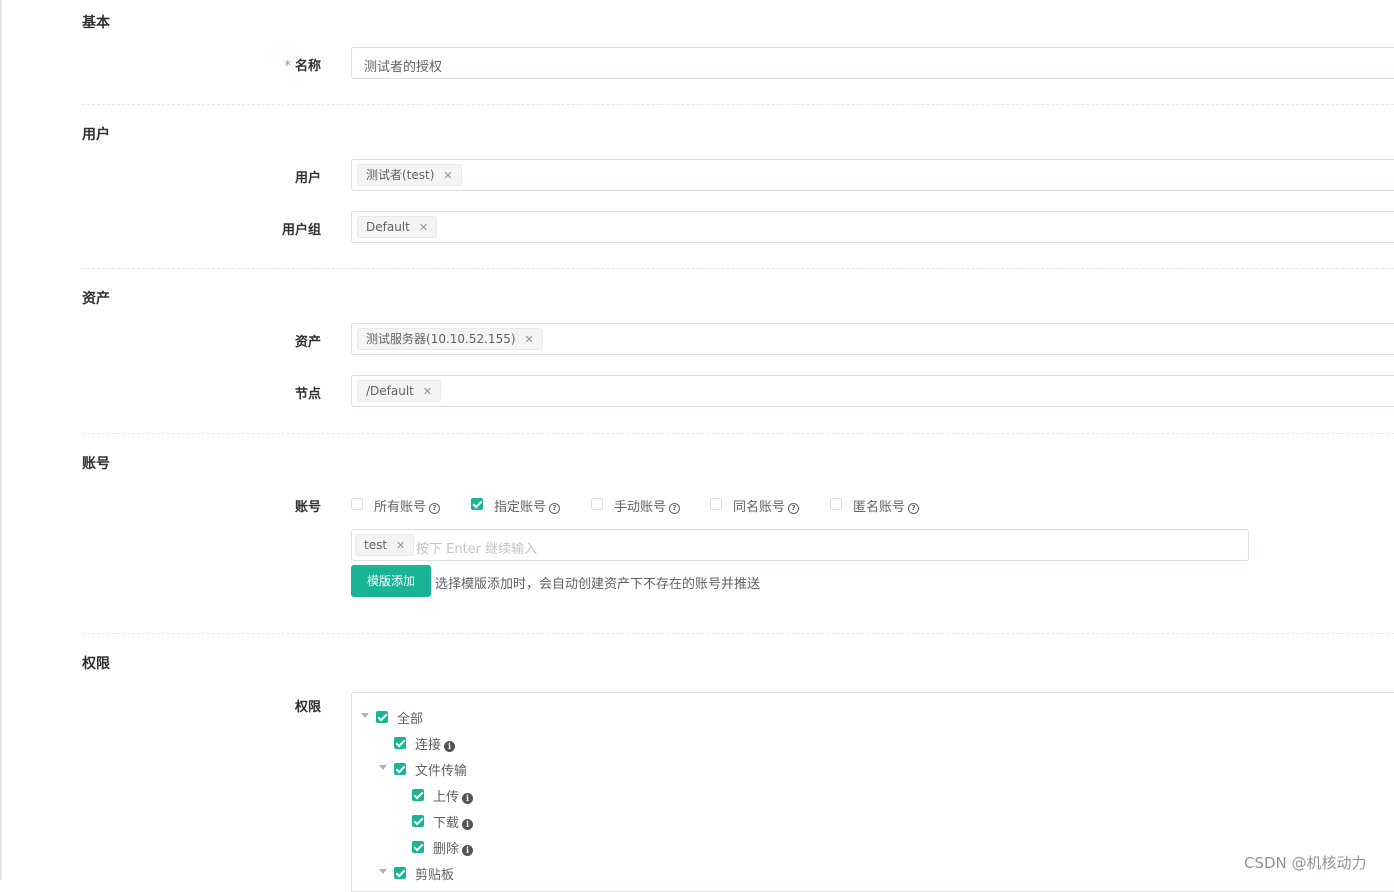  What do you see at coordinates (598, 584) in the screenshot?
I see `template-hint: 选择模版添加时，会自动创建资产下不存在的账号并推送` at bounding box center [598, 584].